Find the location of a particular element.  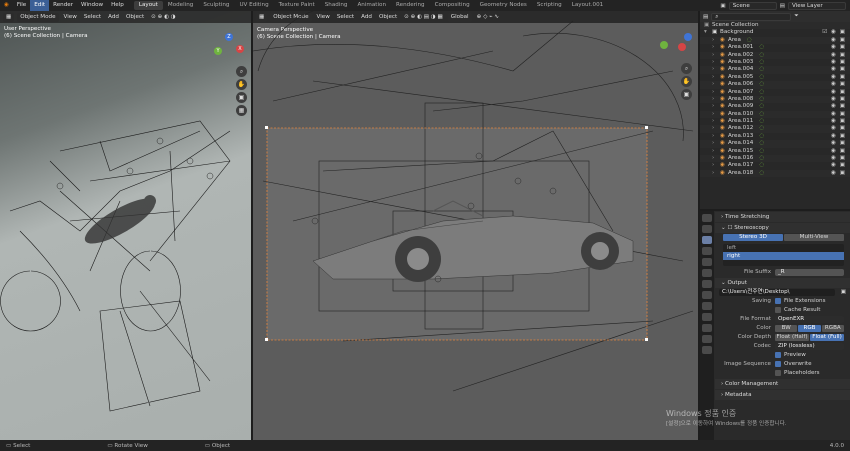

scene-field: Scene is located at coordinates (752, 5).